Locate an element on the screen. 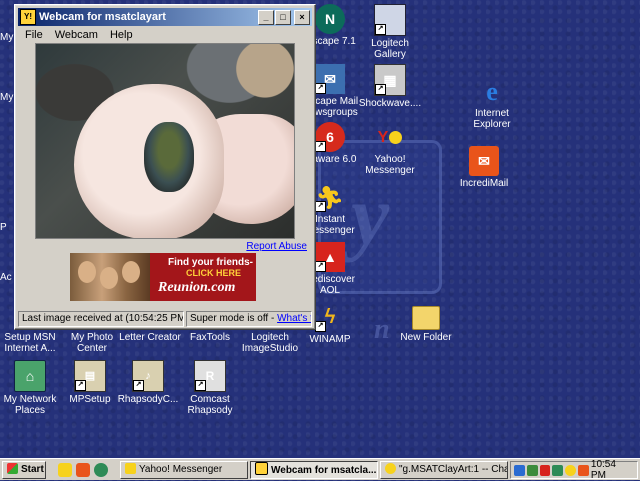  desktop-icon-yahoo-messenger: Y Yahoo! Messenger is located at coordinates (390, 149).